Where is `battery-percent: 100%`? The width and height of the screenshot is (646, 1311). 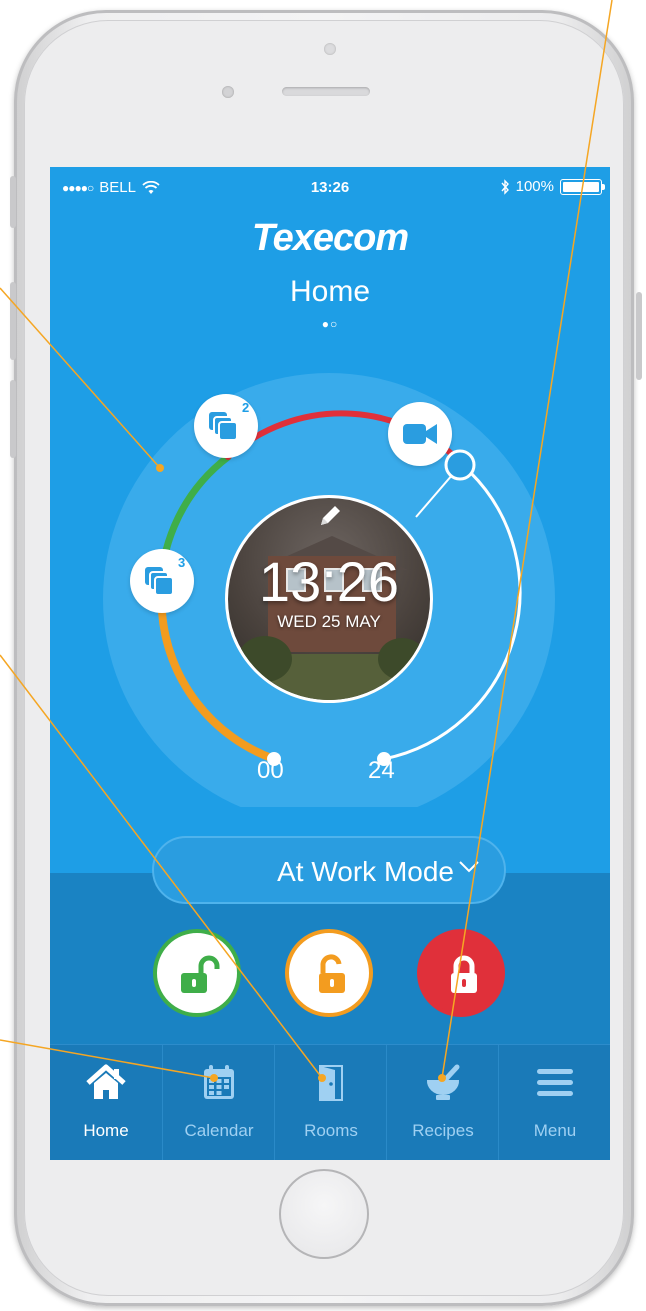 battery-percent: 100% is located at coordinates (534, 186).